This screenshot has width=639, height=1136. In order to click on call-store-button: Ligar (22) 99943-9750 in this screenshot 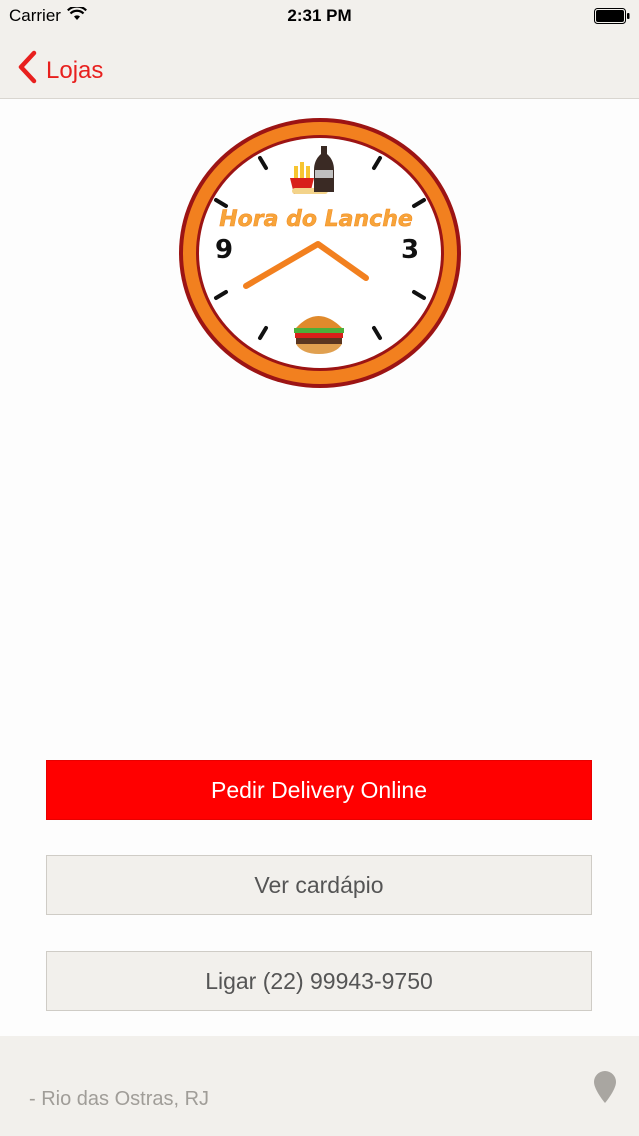, I will do `click(319, 981)`.